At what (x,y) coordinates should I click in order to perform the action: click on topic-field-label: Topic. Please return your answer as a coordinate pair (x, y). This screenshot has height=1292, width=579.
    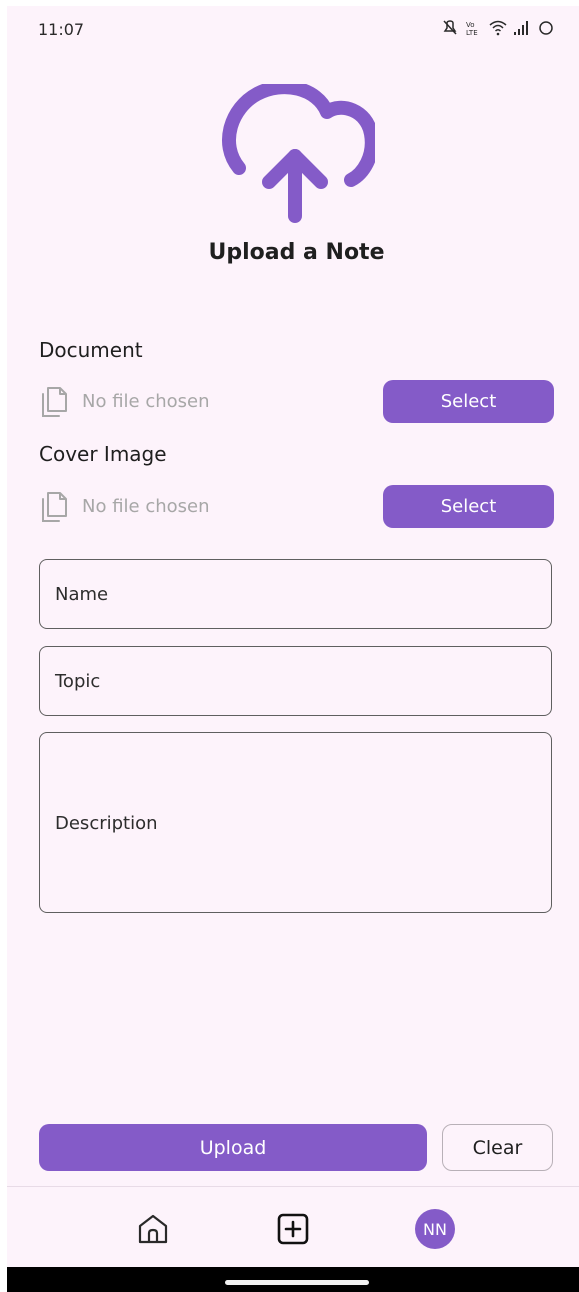
    Looking at the image, I should click on (78, 681).